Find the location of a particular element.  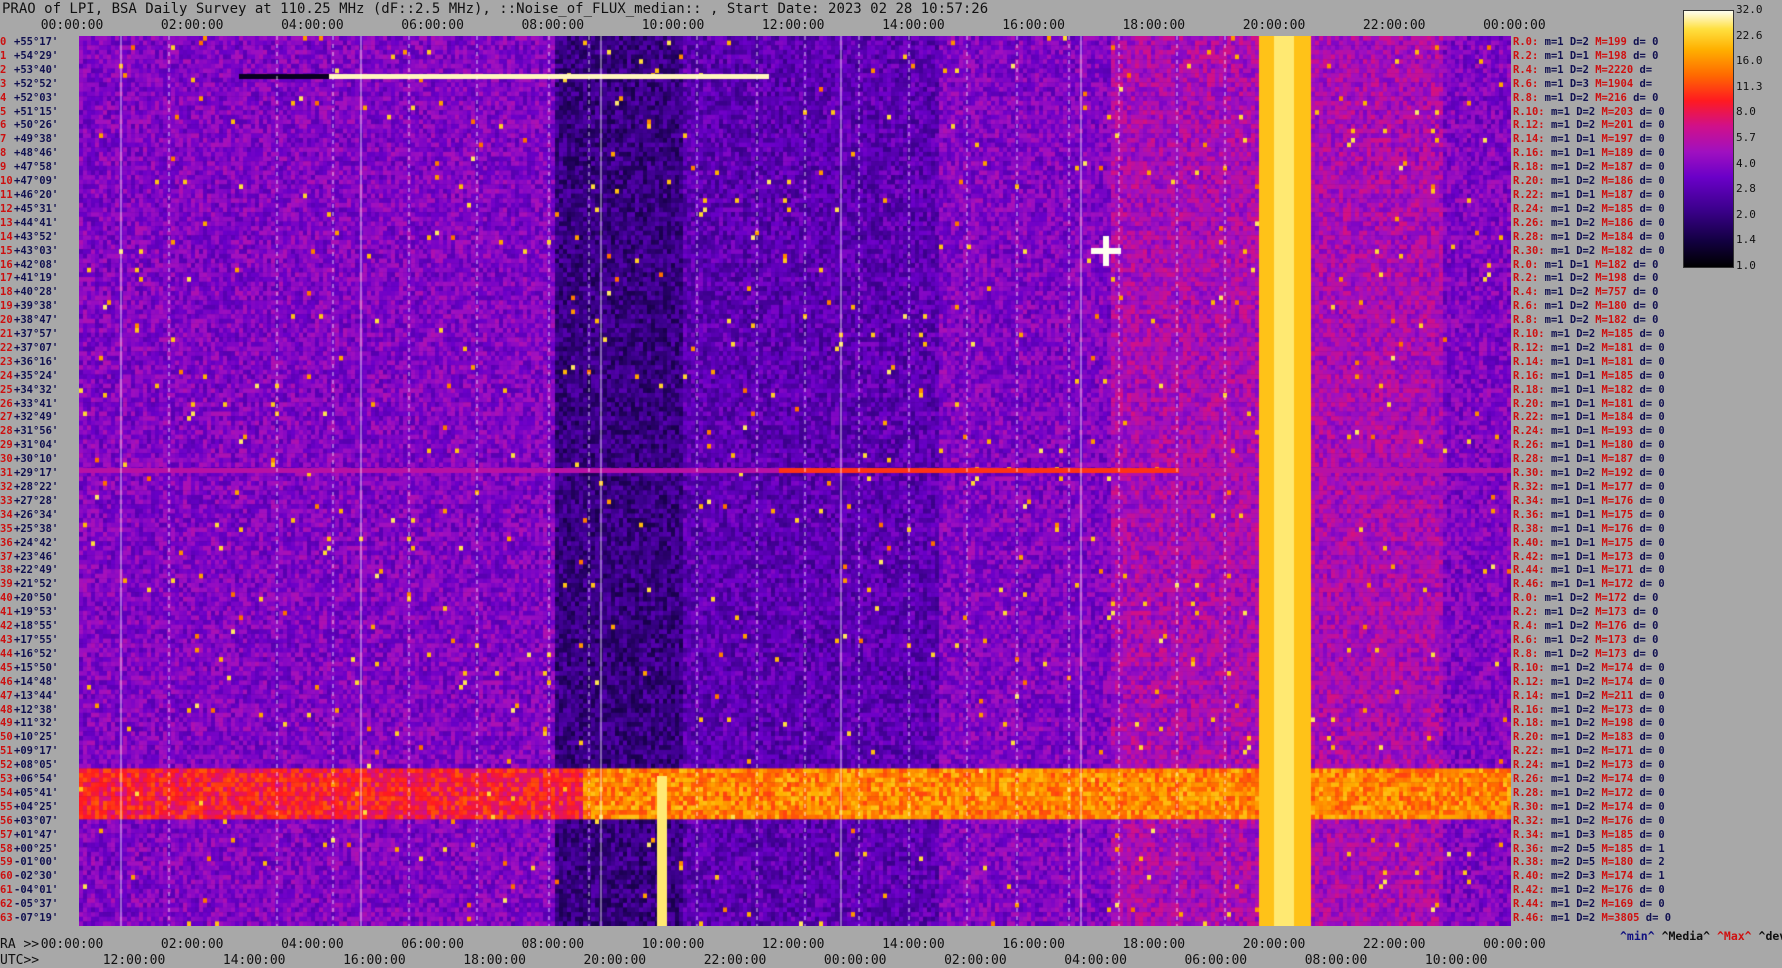

dec-index: 48 is located at coordinates (6, 709).